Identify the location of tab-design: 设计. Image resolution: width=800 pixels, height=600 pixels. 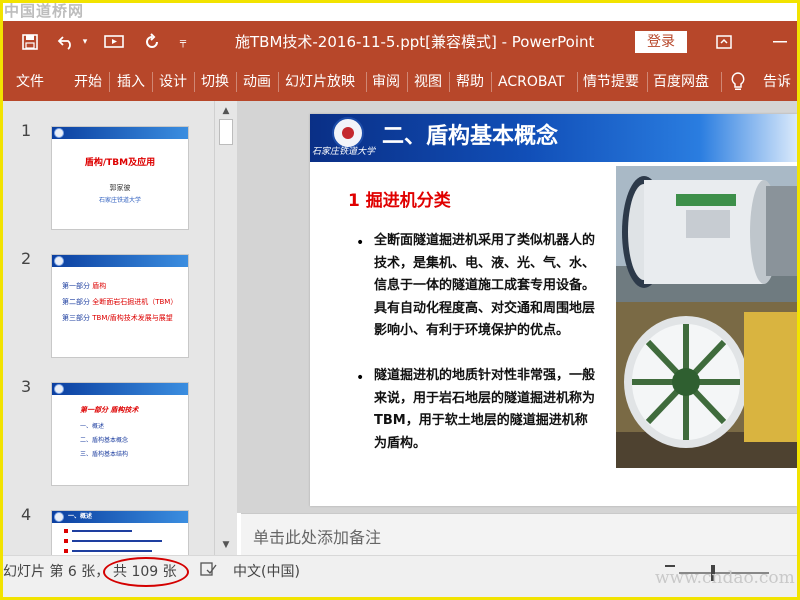
(173, 82).